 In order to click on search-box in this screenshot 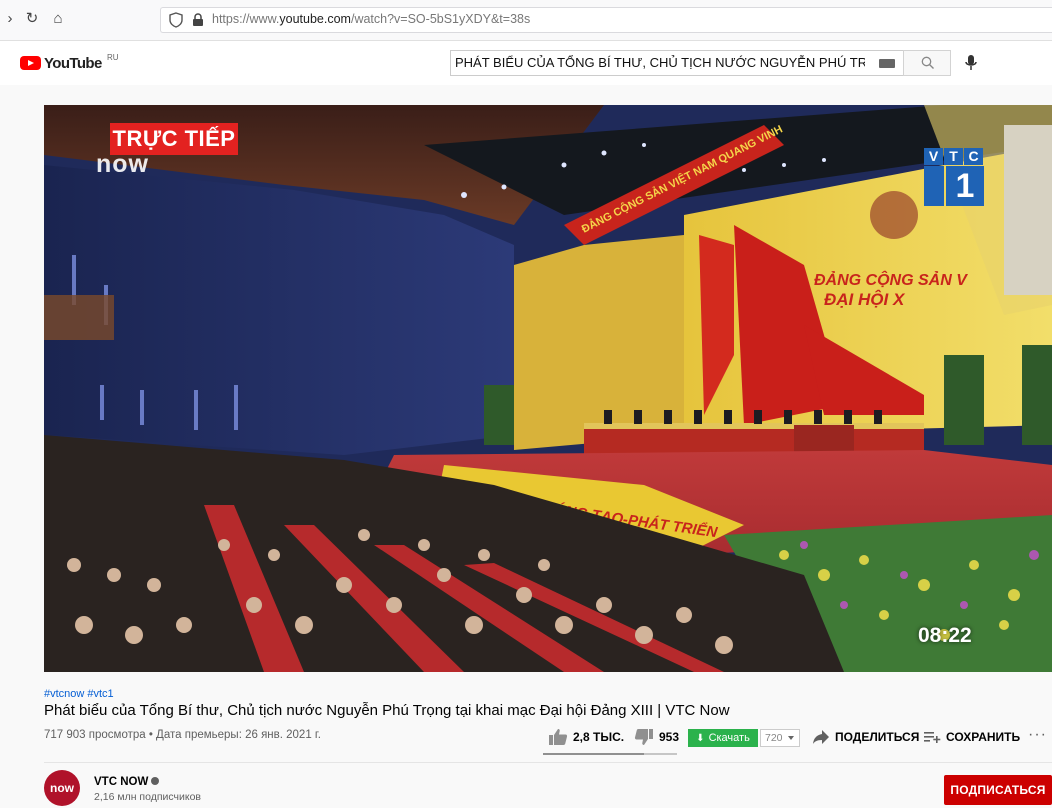, I will do `click(677, 63)`.